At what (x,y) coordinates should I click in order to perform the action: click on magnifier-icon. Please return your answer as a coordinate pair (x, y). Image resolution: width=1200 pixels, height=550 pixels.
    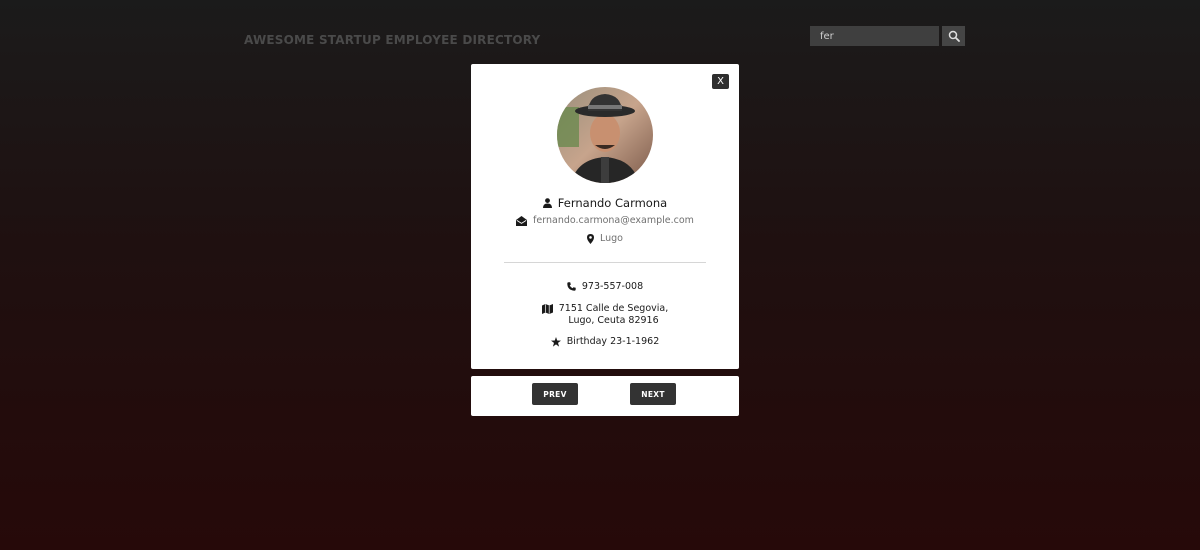
    Looking at the image, I should click on (954, 36).